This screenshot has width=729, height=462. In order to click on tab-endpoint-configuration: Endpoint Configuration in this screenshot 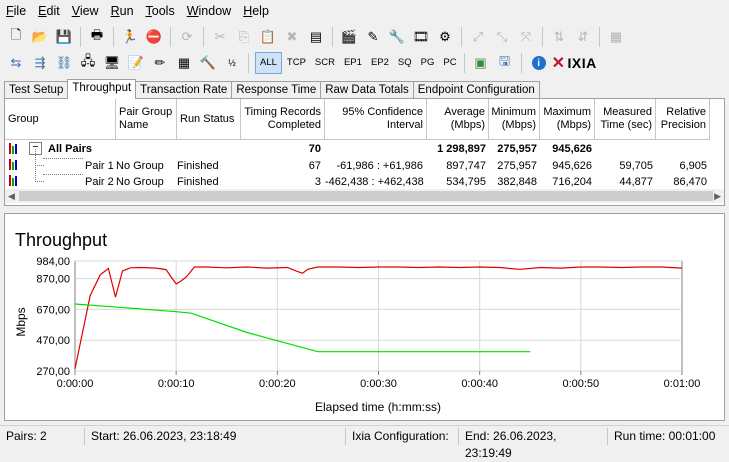, I will do `click(476, 90)`.